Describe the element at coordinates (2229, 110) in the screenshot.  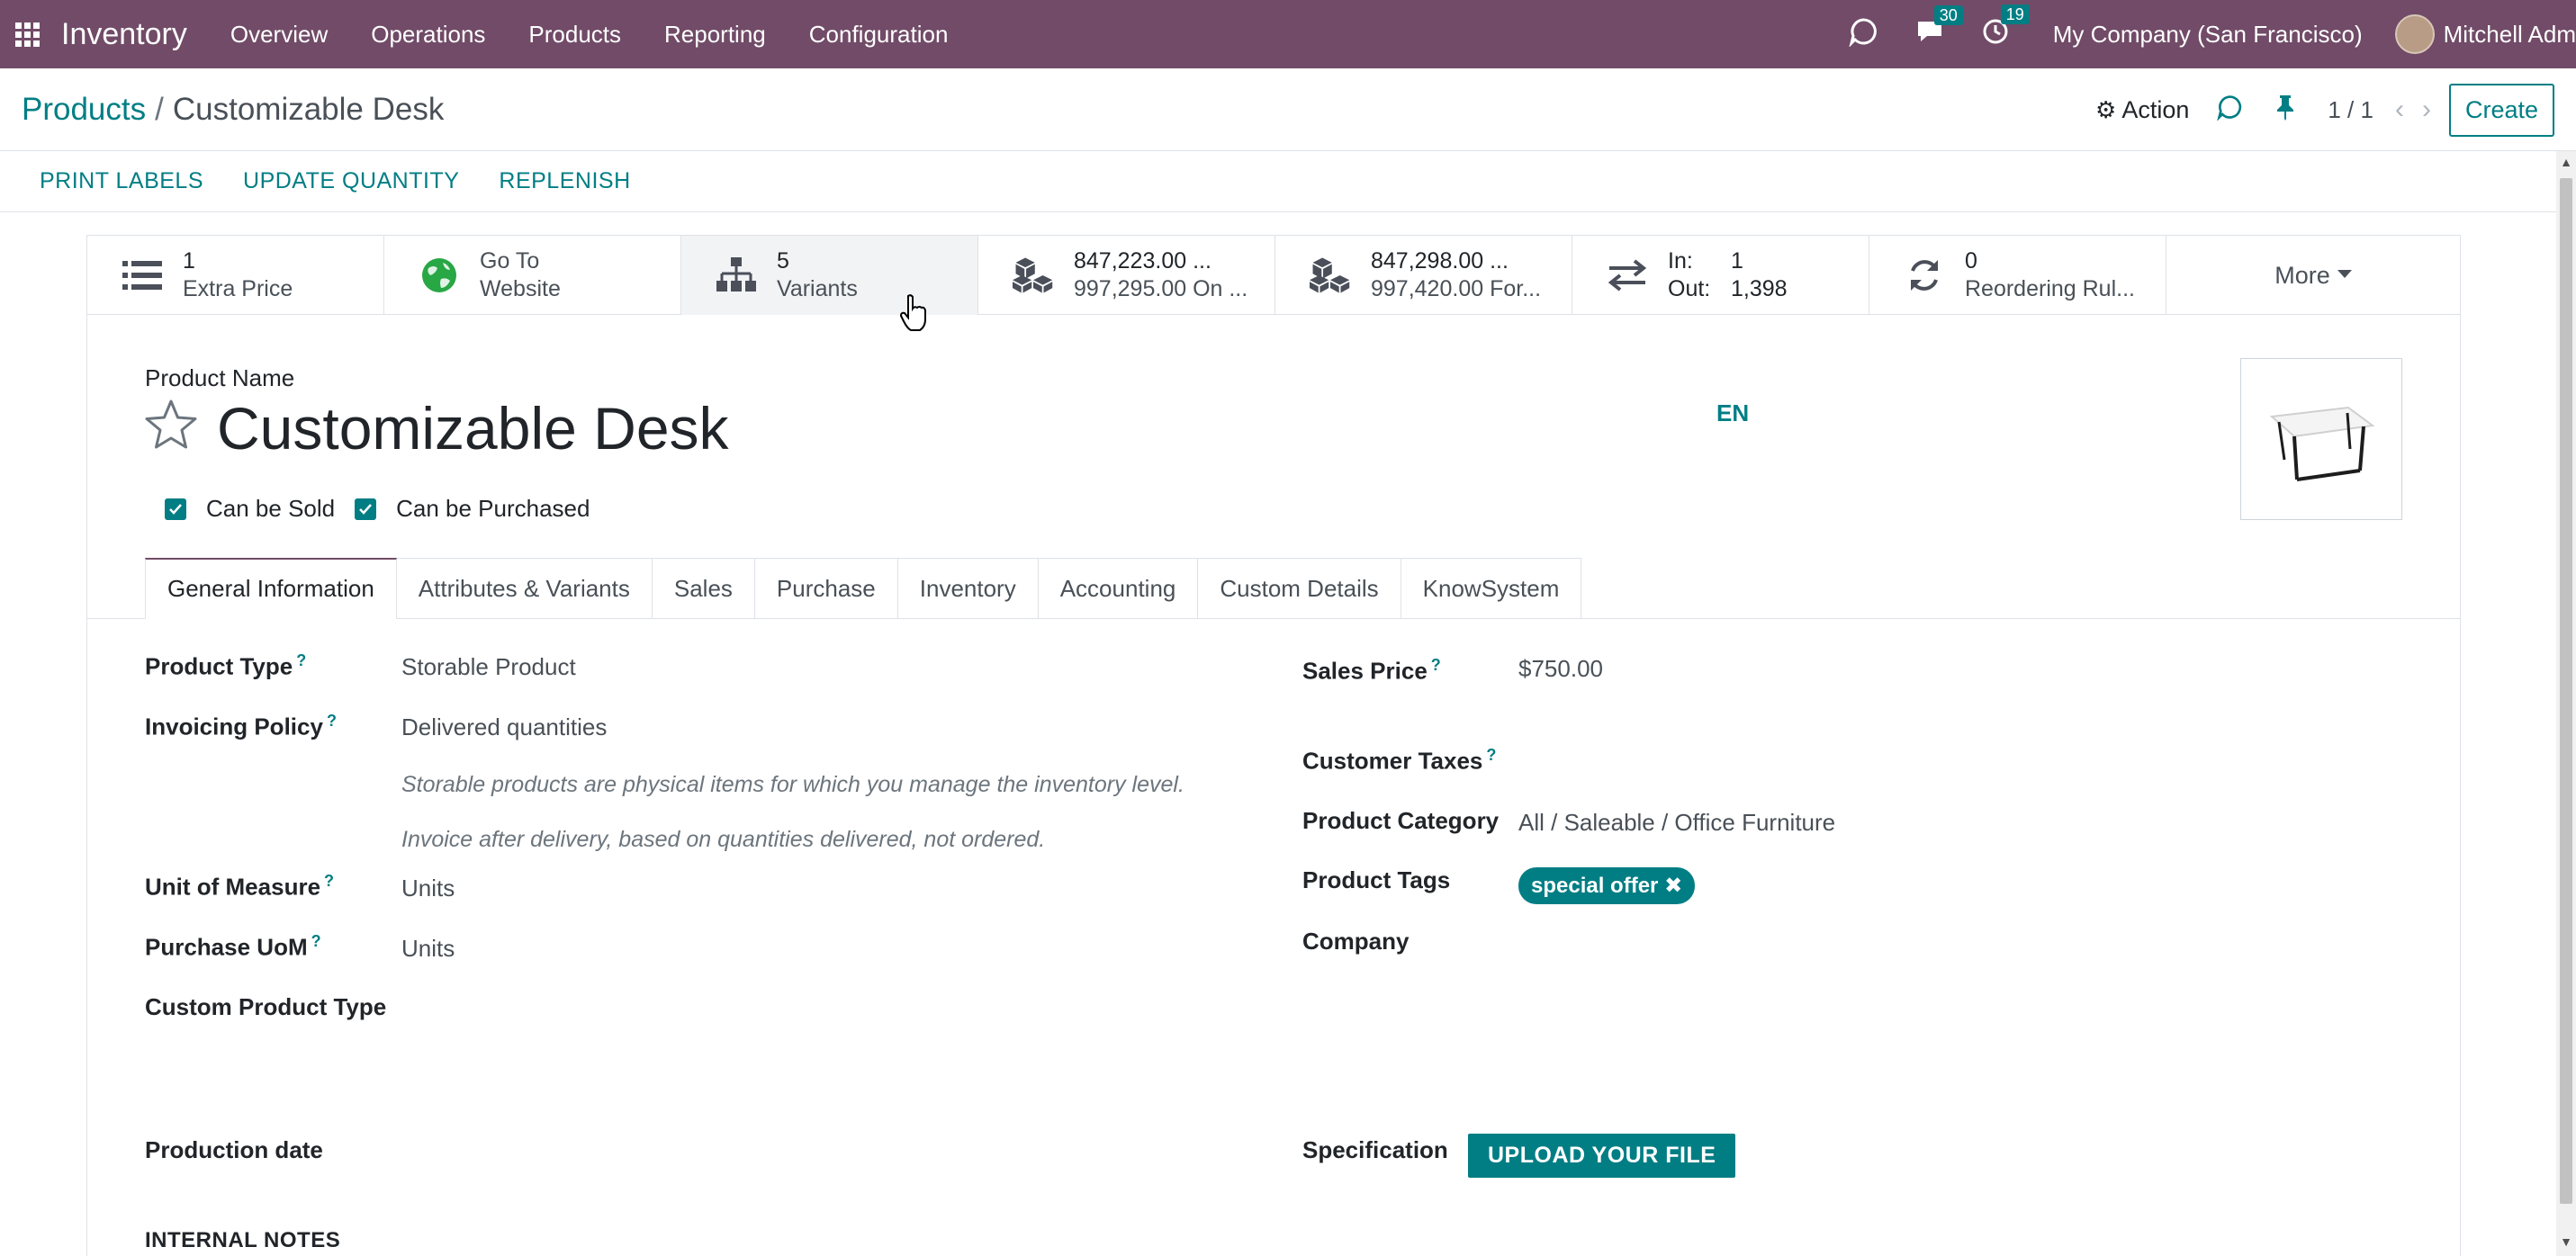
I see `discuss-toggle-icon` at that location.